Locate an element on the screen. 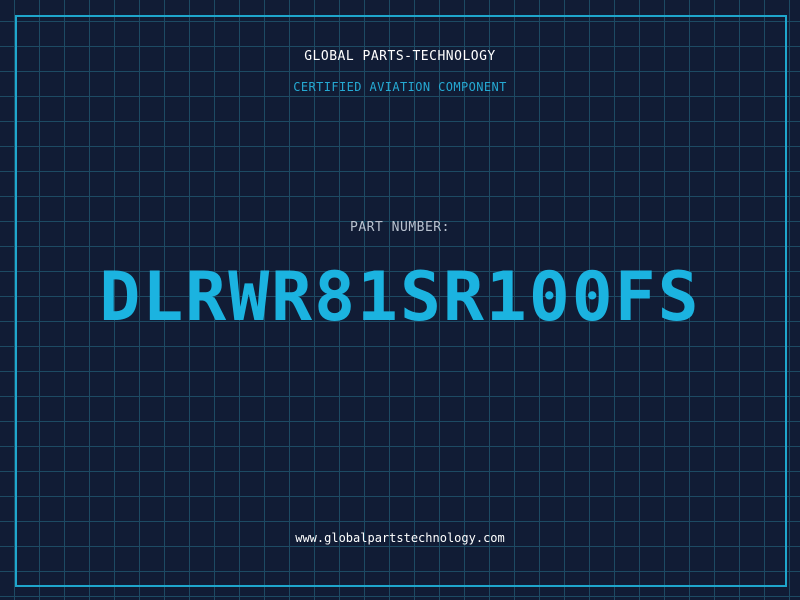 The width and height of the screenshot is (800, 600). part-number-value: DLRWR81SR100FS is located at coordinates (400, 297).